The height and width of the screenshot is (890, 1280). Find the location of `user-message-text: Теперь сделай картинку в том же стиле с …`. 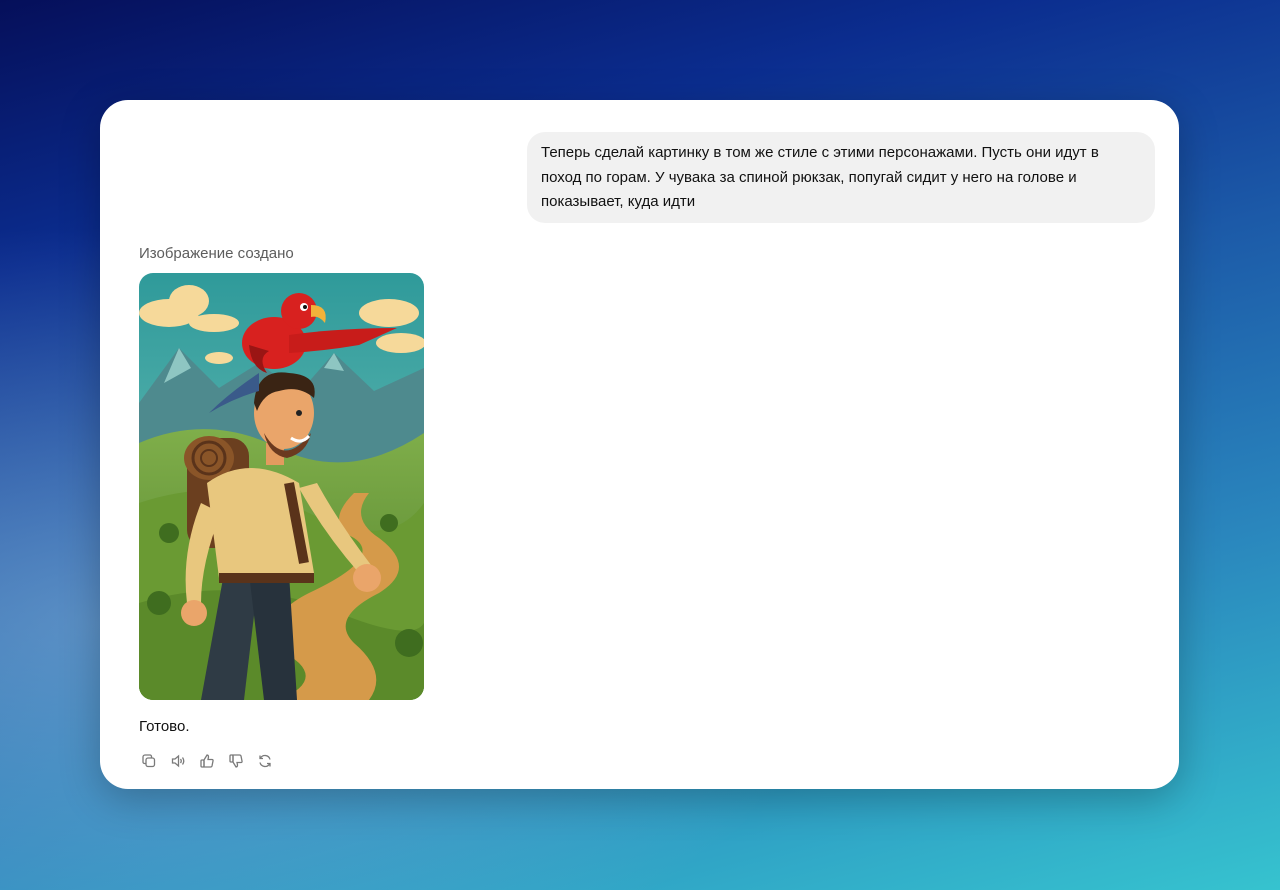

user-message-text: Теперь сделай картинку в том же стиле с … is located at coordinates (820, 177).